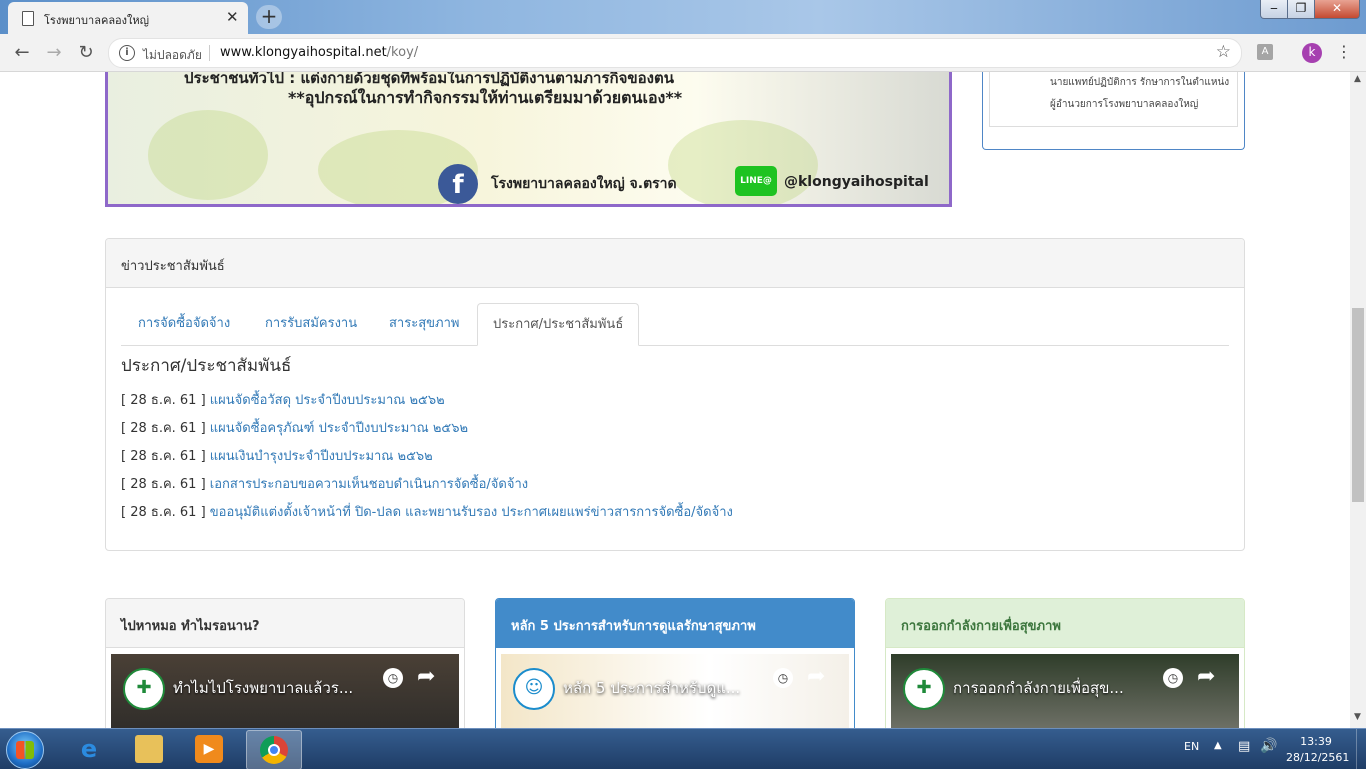 The width and height of the screenshot is (1366, 770). I want to click on scroll-up-icon: ▲, so click(1357, 79).